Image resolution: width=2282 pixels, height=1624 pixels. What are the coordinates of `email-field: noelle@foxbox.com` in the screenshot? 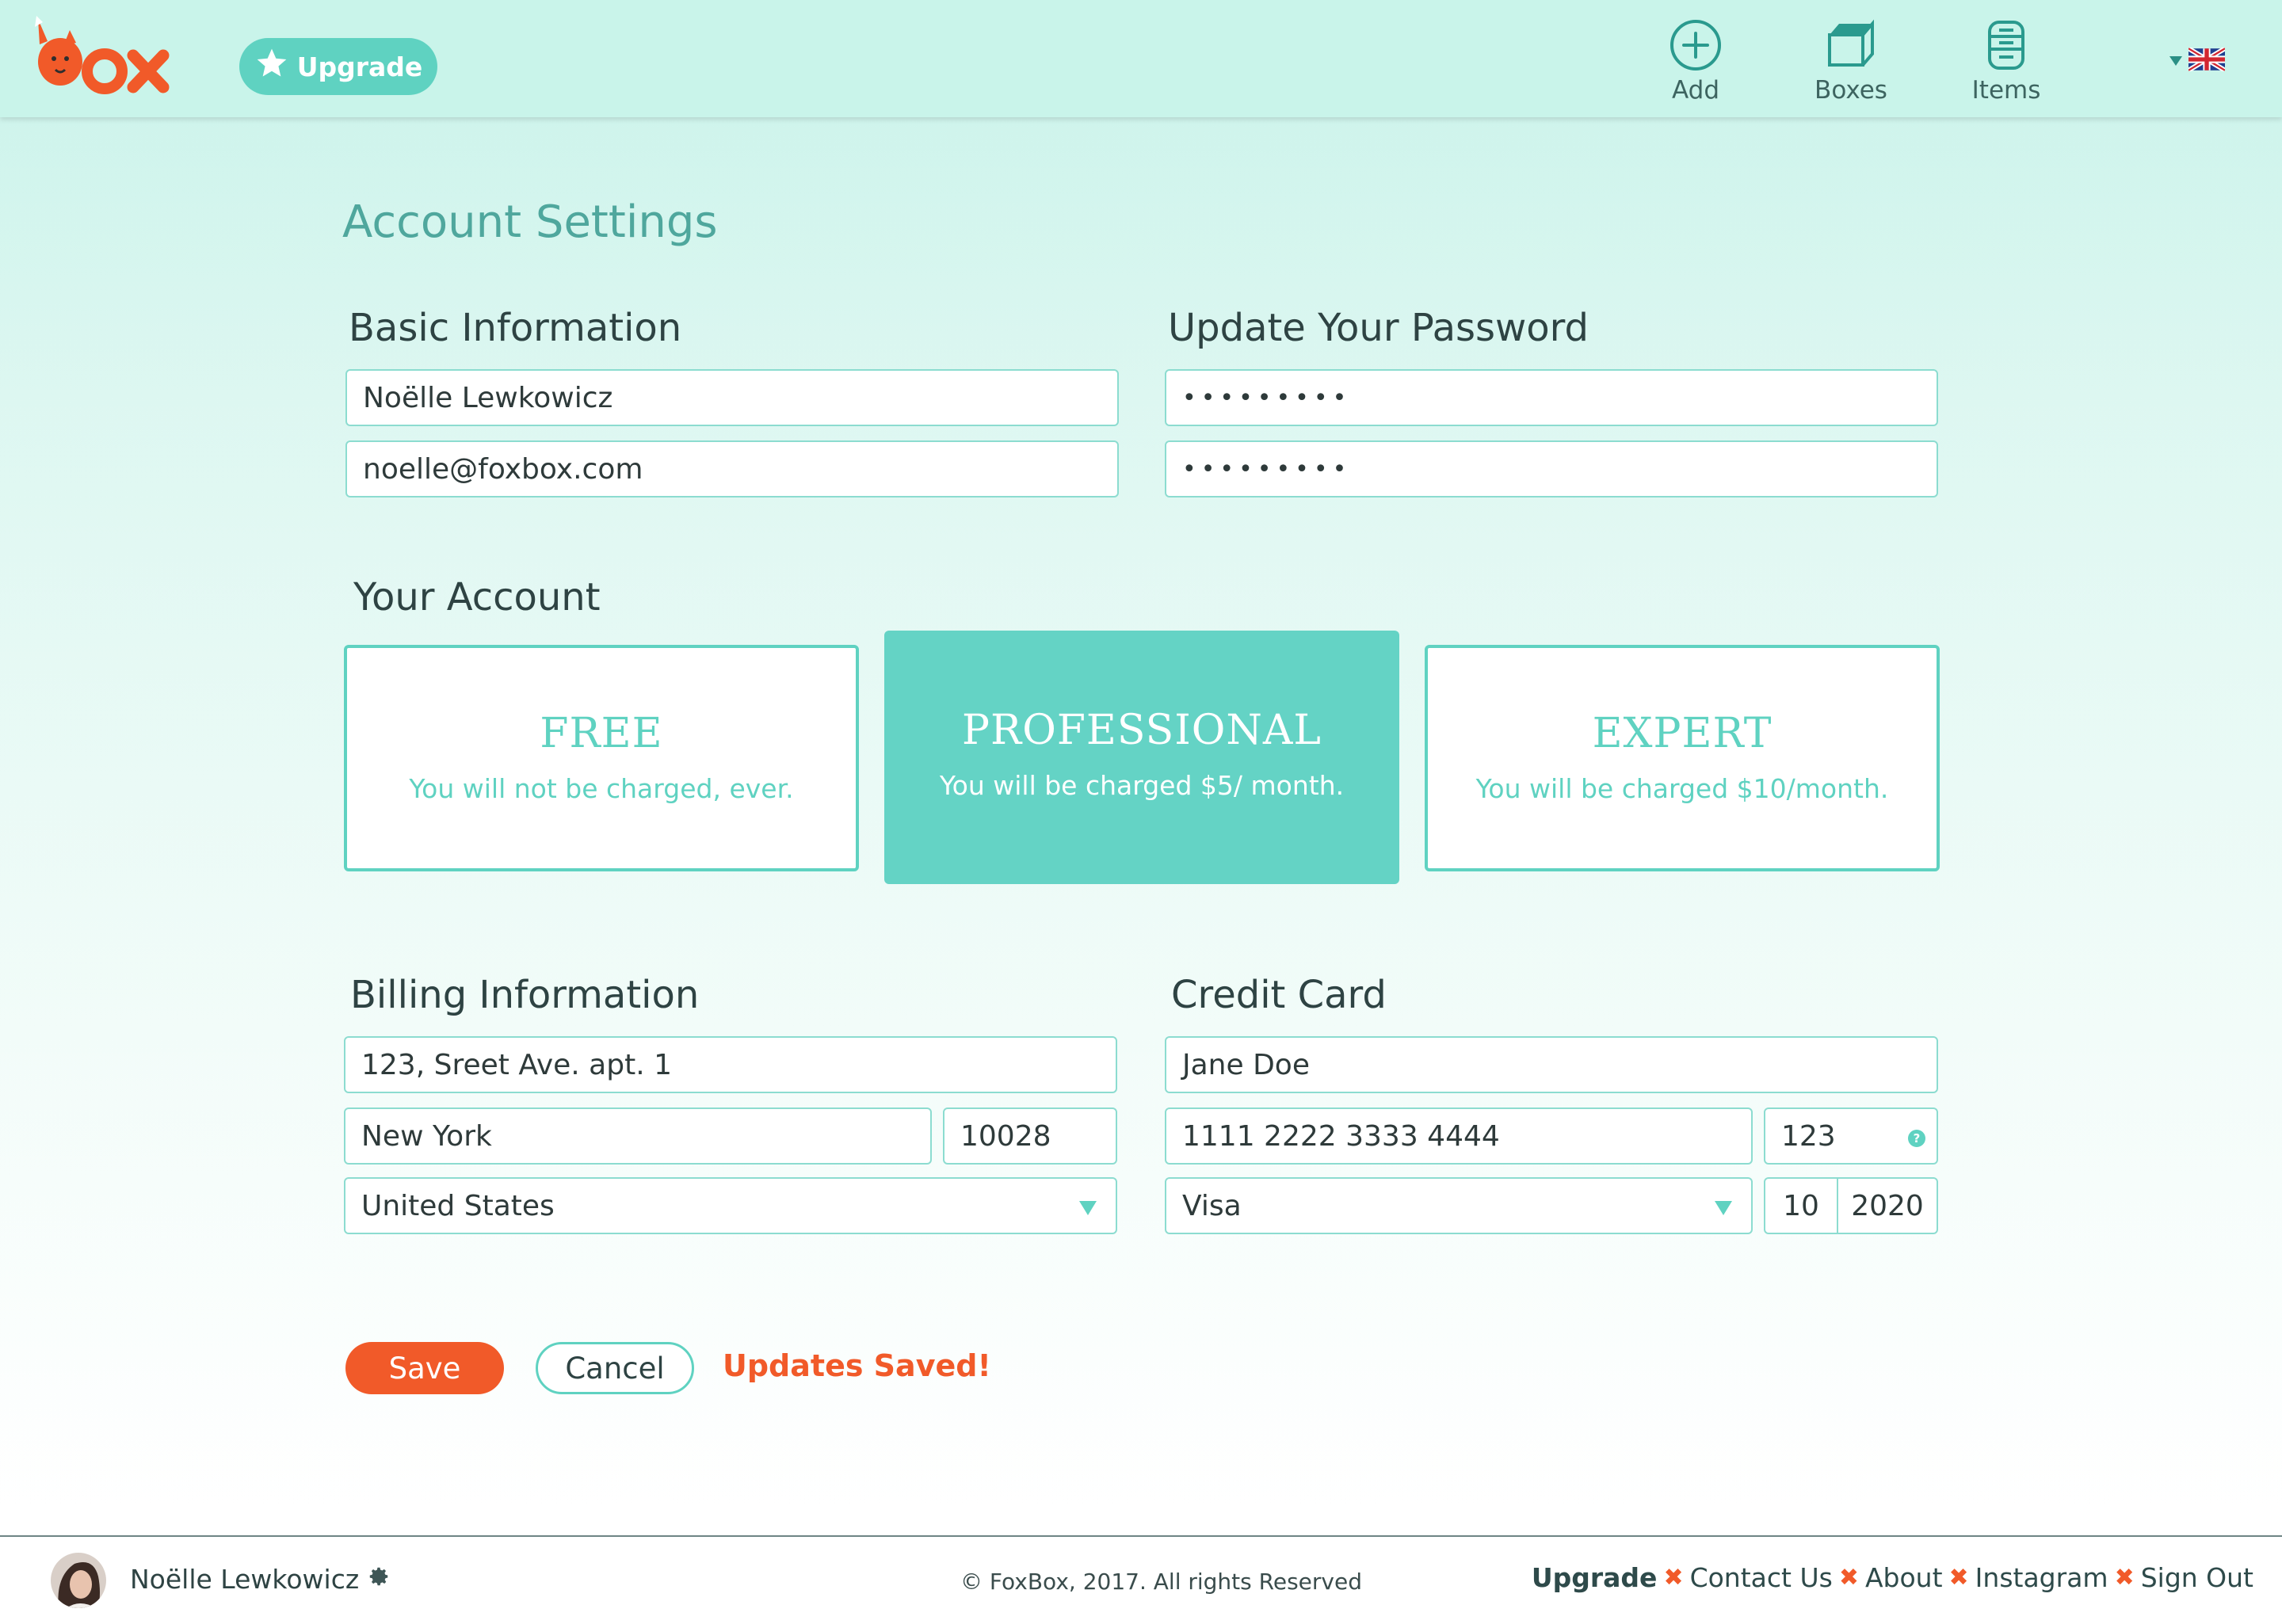 It's located at (732, 468).